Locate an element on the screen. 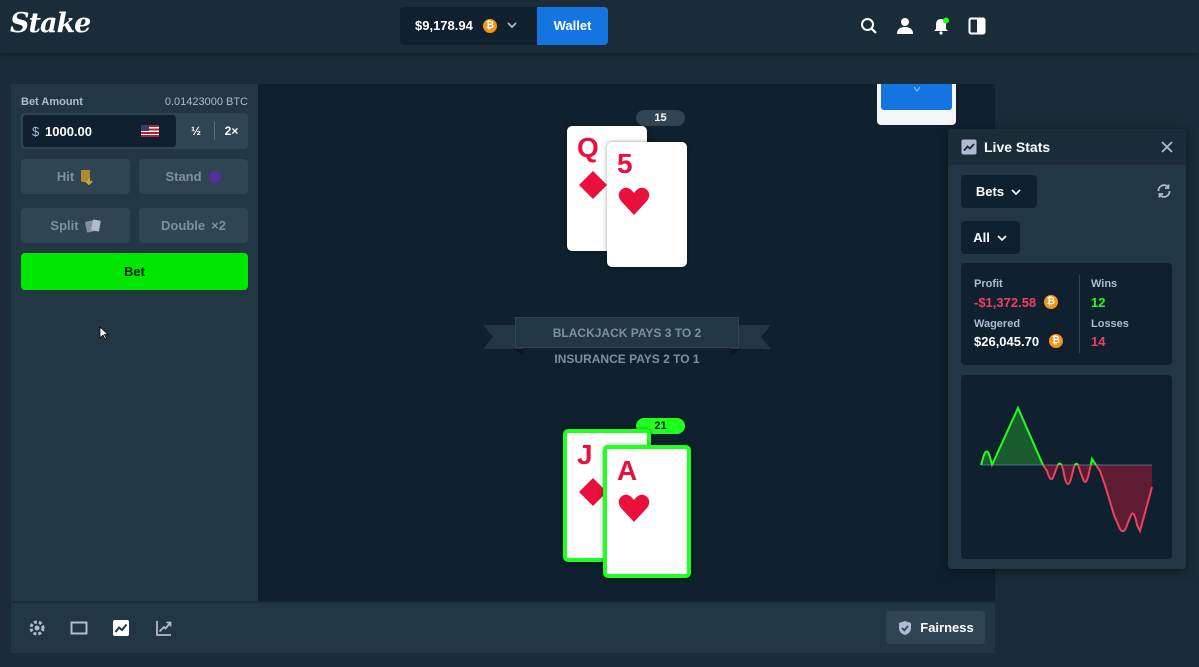 Image resolution: width=1199 pixels, height=667 pixels. stats-chart-icon is located at coordinates (969, 147).